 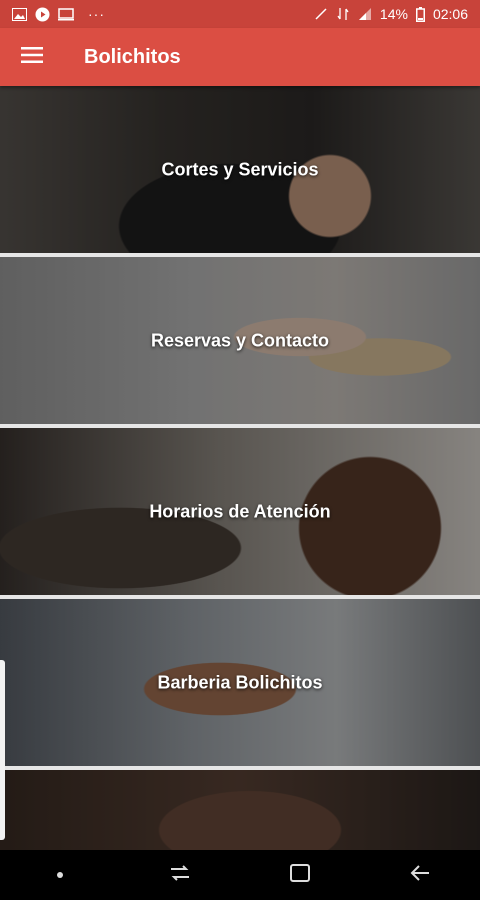 I want to click on back-button, so click(x=420, y=875).